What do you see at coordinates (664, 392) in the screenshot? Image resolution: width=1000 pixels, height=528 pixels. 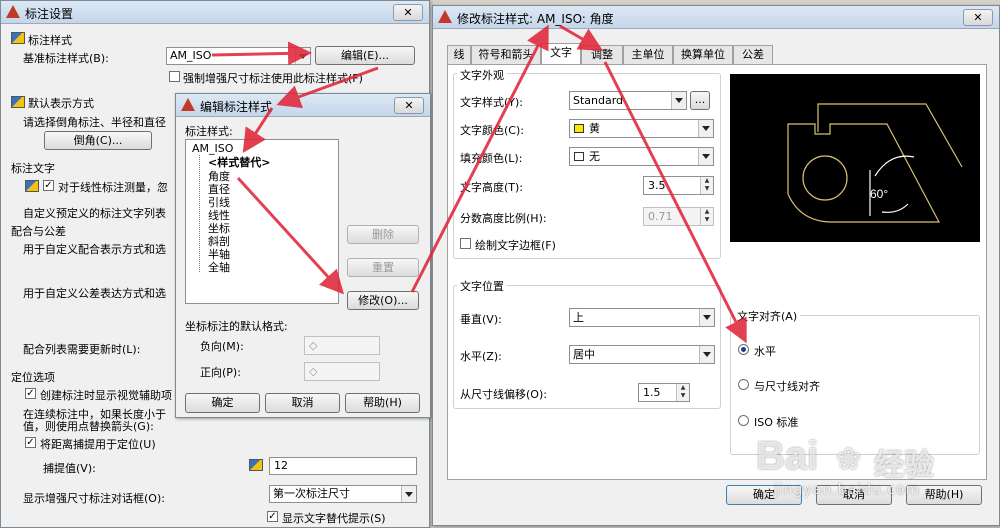 I see `offset-input: 1.5 ▲ ▼` at bounding box center [664, 392].